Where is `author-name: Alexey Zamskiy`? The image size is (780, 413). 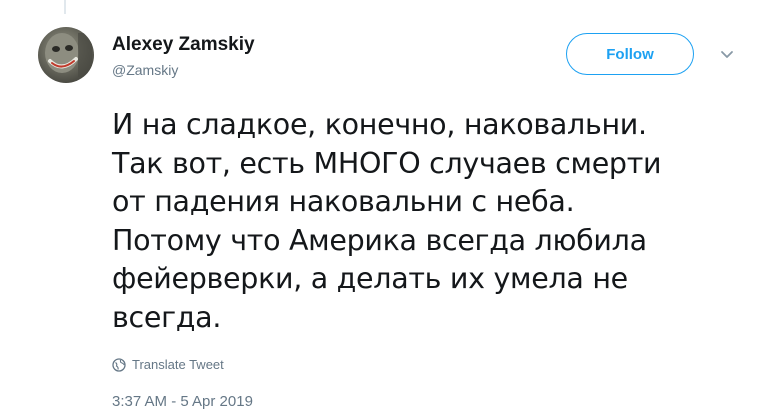 author-name: Alexey Zamskiy is located at coordinates (183, 45).